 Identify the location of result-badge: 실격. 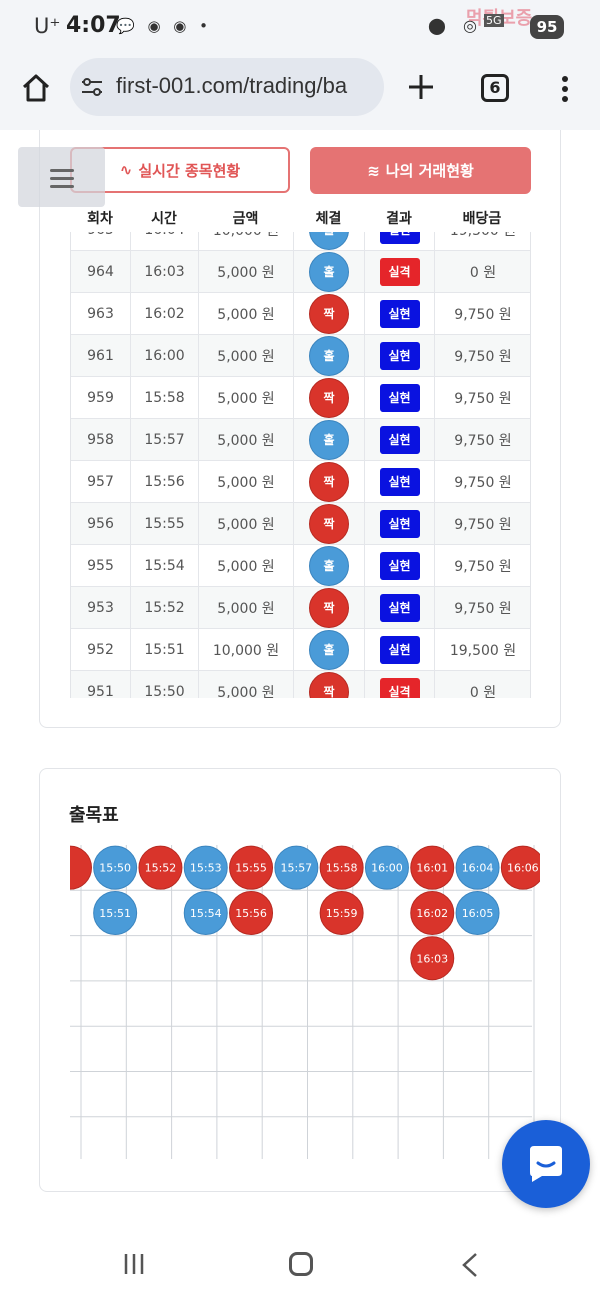
(399, 271).